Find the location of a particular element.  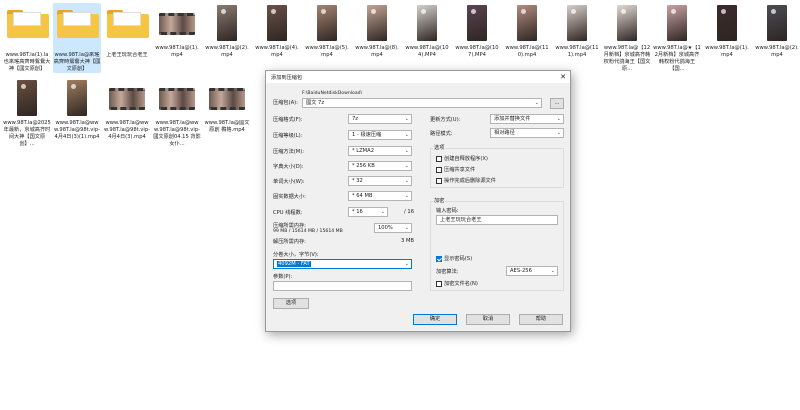

folder-icon is located at coordinates (128, 30).